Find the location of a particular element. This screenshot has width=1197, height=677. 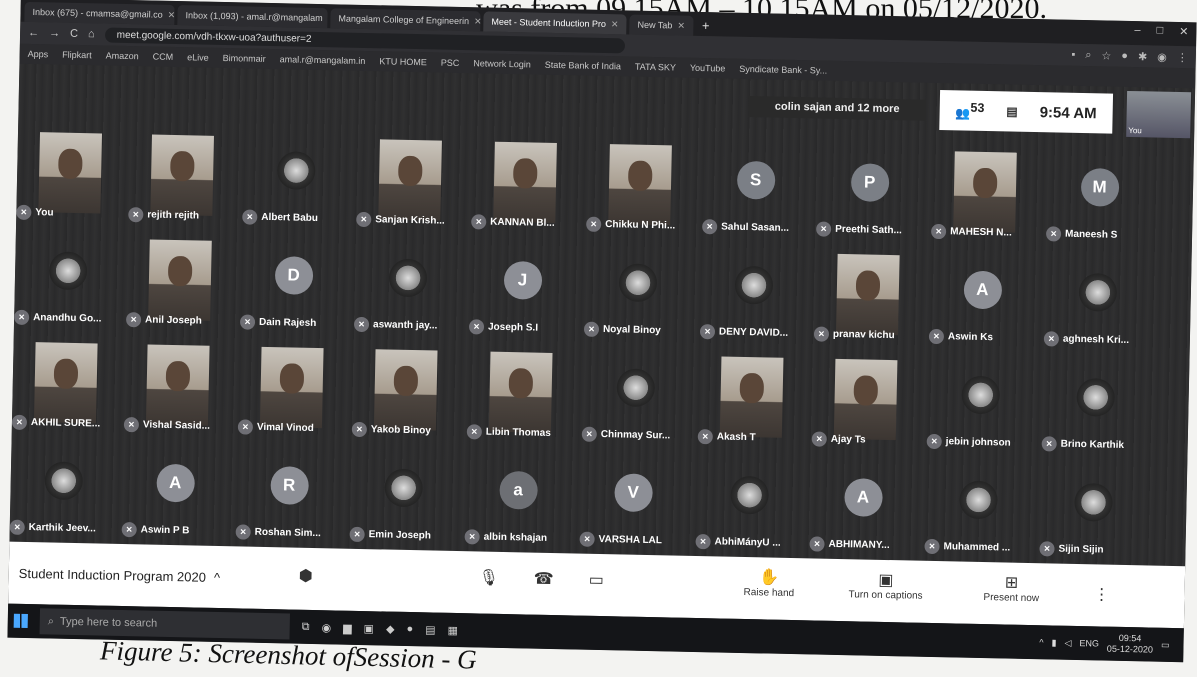

self-view-thumbnail: You is located at coordinates (1159, 114).